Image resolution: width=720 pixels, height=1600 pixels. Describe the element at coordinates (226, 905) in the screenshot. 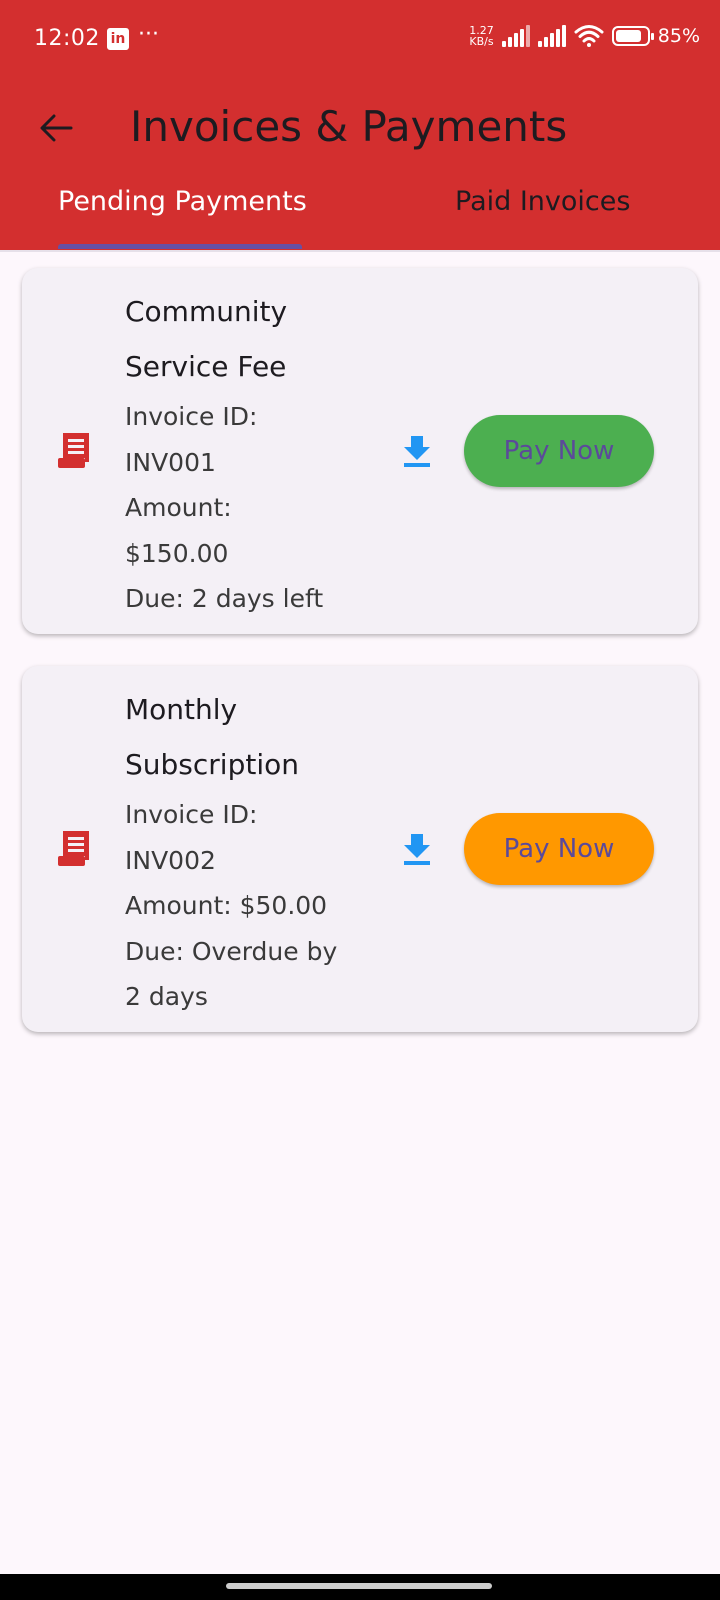

I see `invoice-amount: Amount: $50.00` at that location.